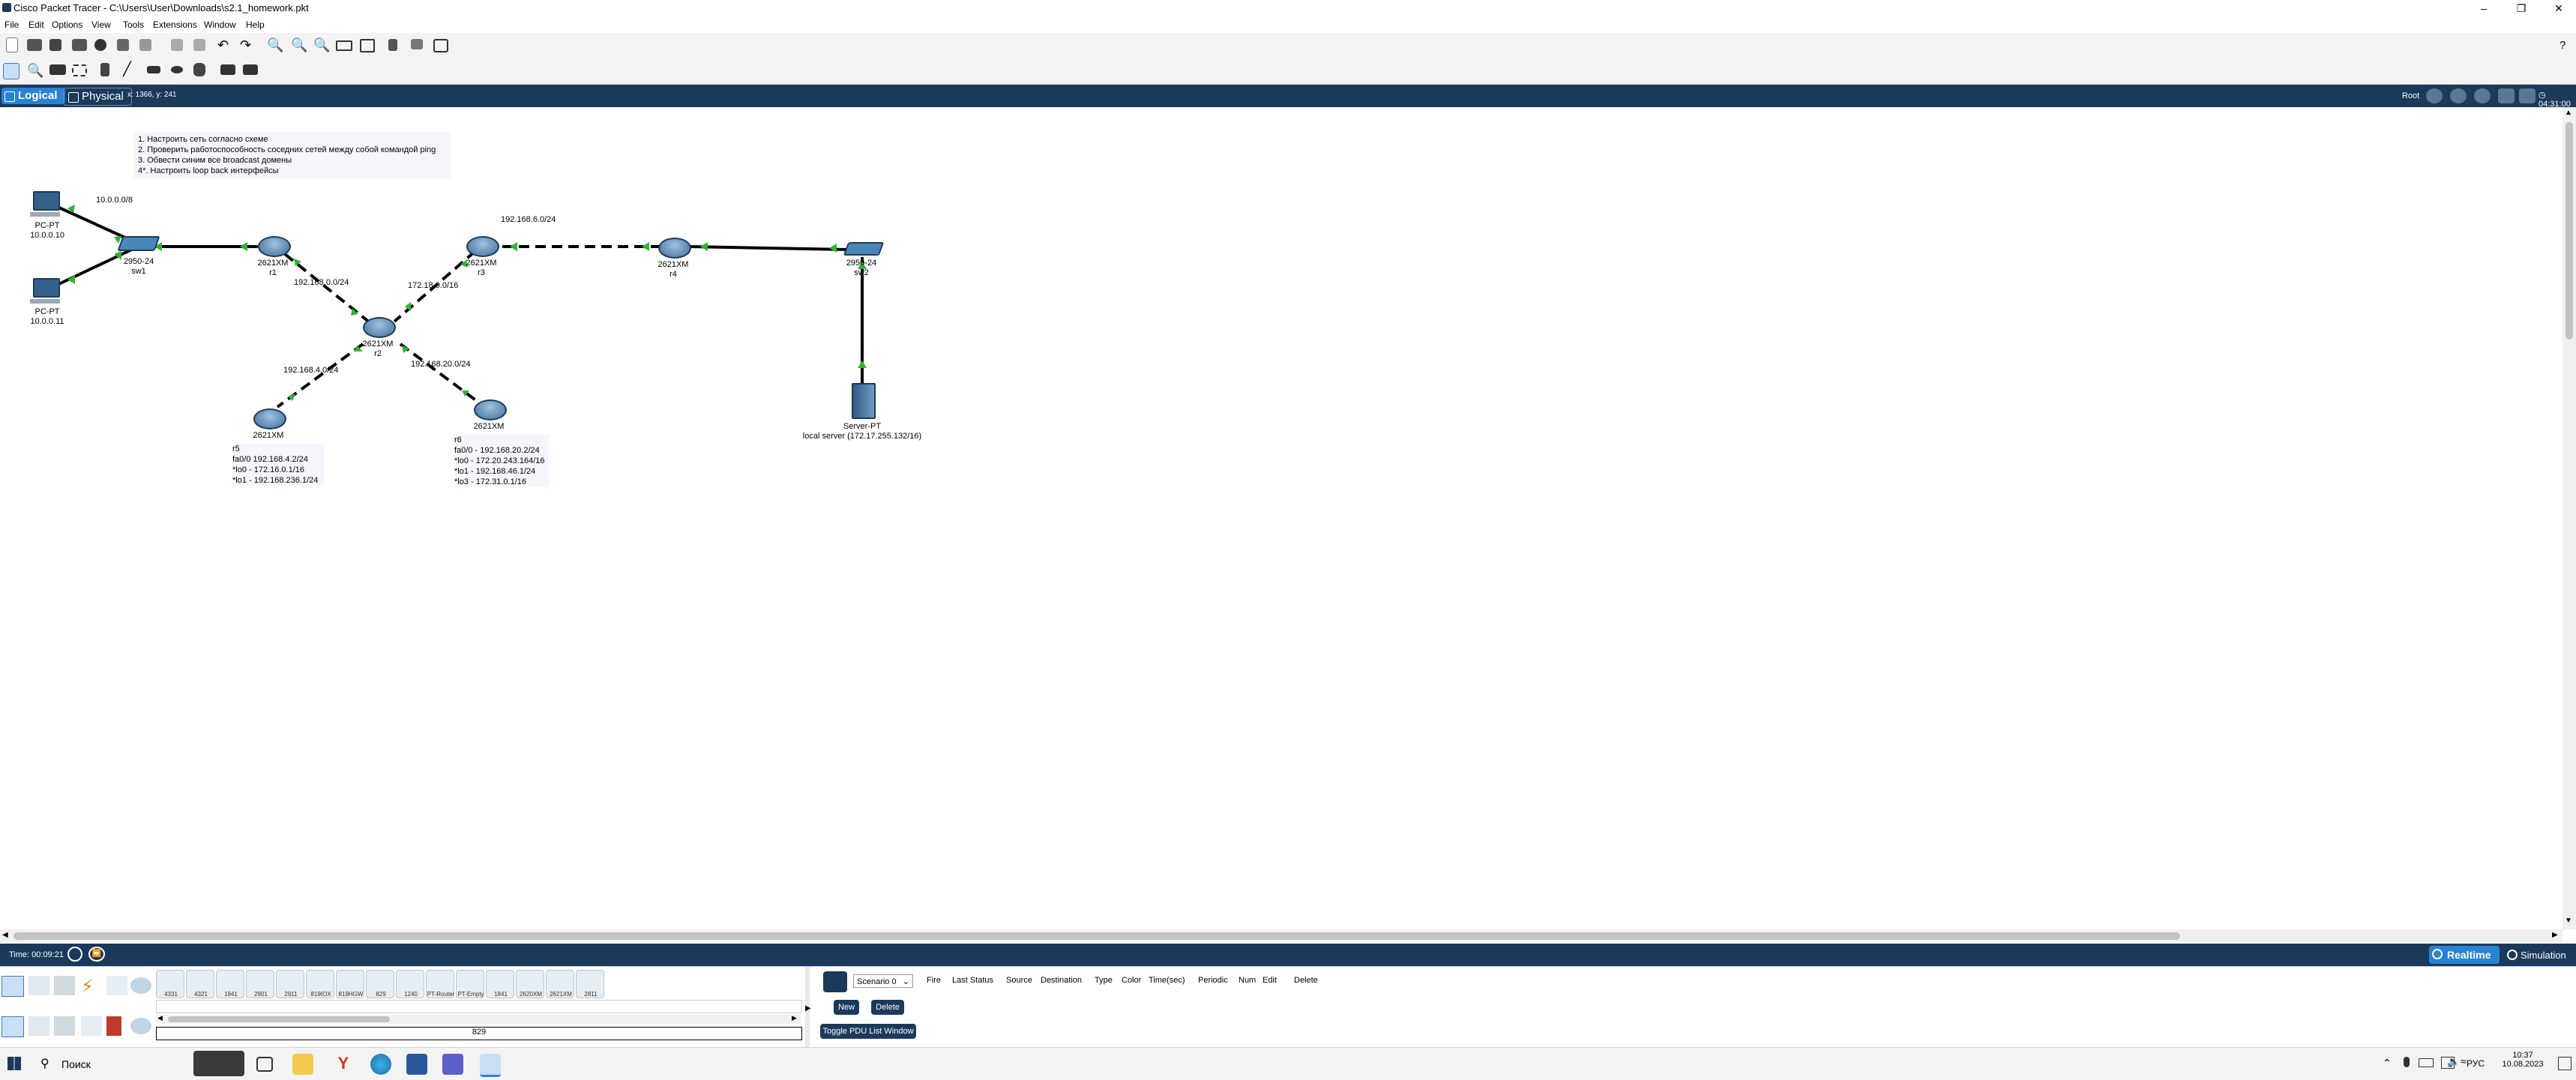 Image resolution: width=2576 pixels, height=1080 pixels. What do you see at coordinates (220, 25) in the screenshot?
I see `menu-window: Window` at bounding box center [220, 25].